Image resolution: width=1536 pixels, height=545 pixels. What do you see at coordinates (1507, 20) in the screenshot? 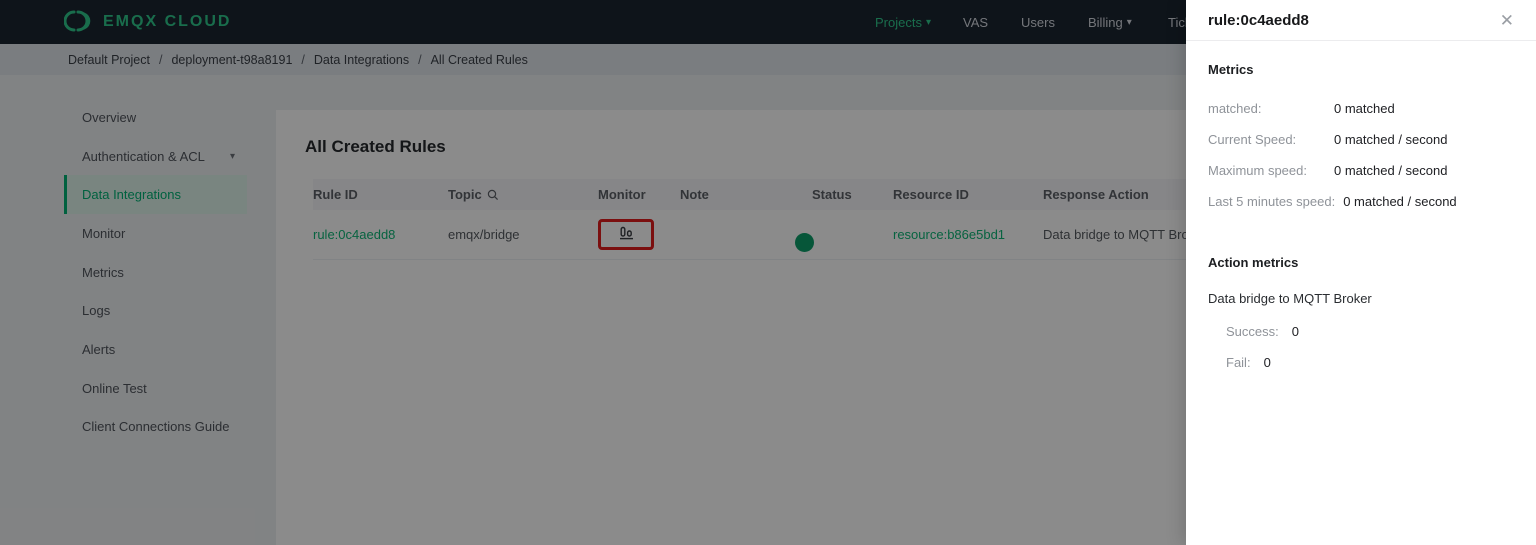
I see `close-icon: ✕` at bounding box center [1507, 20].